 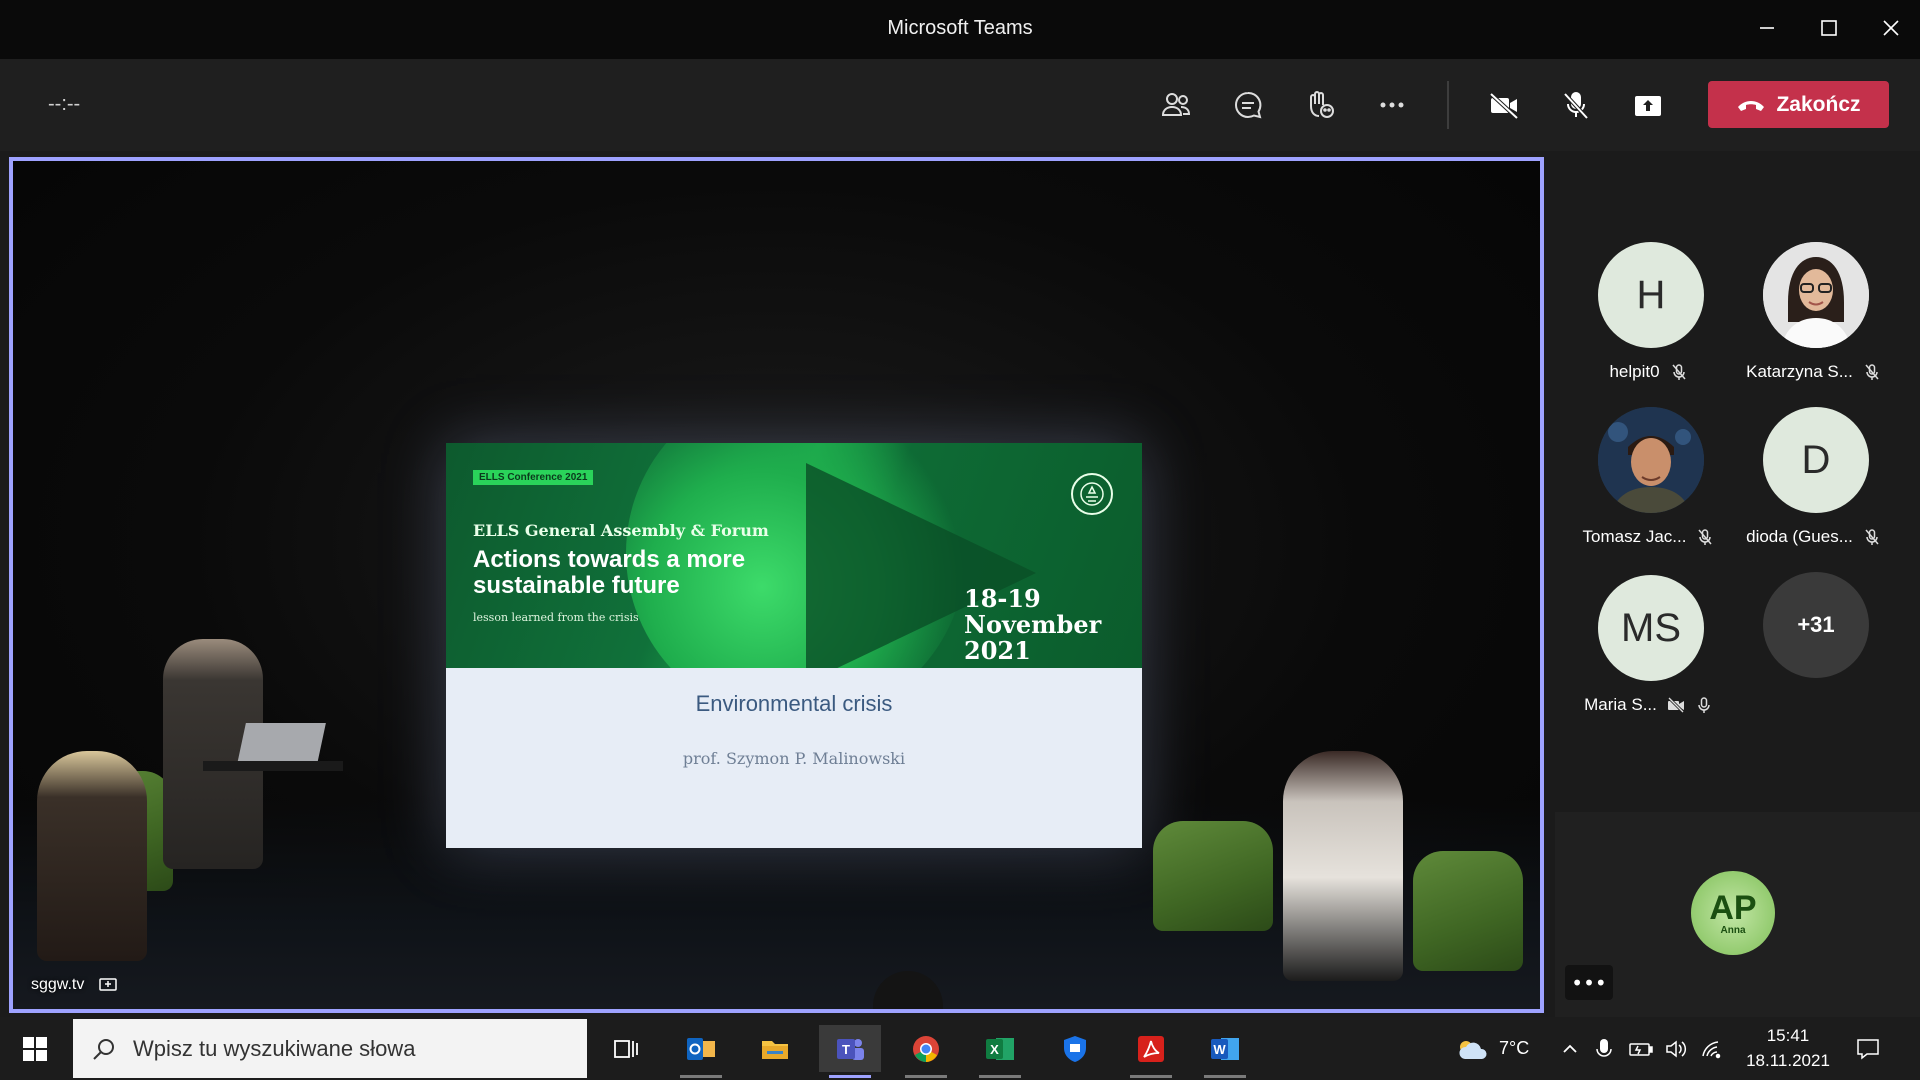 I want to click on hang-up-icon, so click(x=1751, y=105).